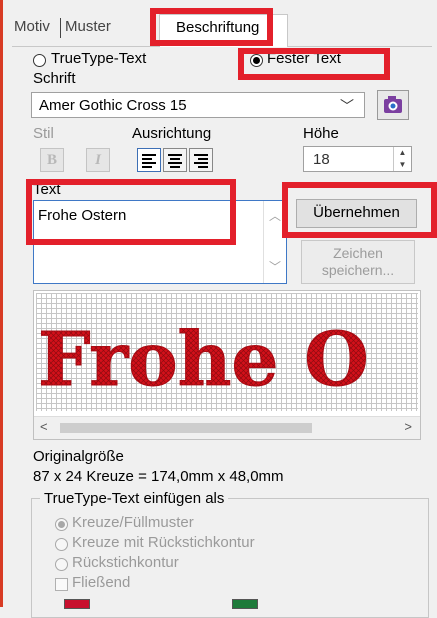 This screenshot has width=437, height=618. Describe the element at coordinates (61, 524) in the screenshot. I see `radio-kreuze-fuellmuster` at that location.